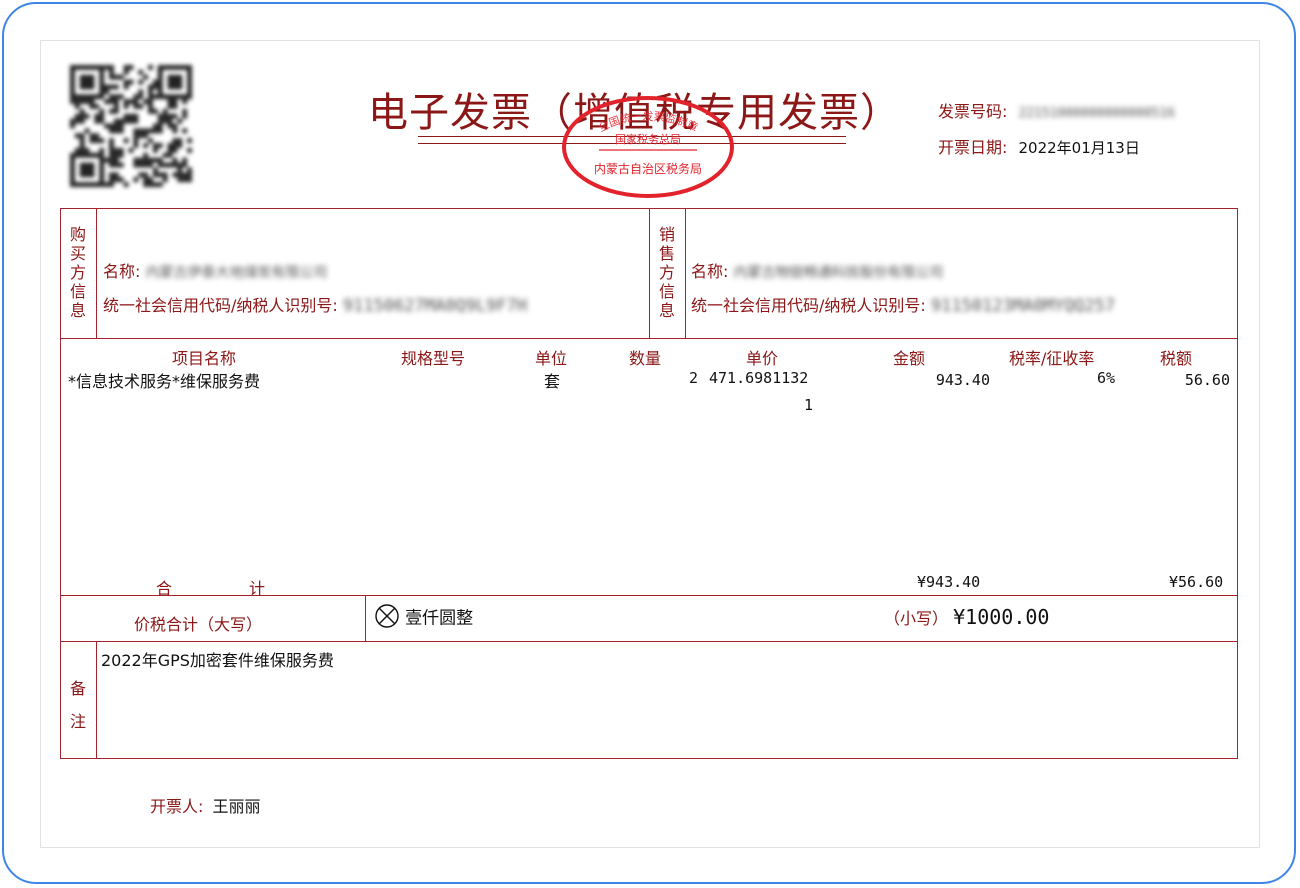 This screenshot has height=888, width=1300. I want to click on item-rate: 6%, so click(1106, 378).